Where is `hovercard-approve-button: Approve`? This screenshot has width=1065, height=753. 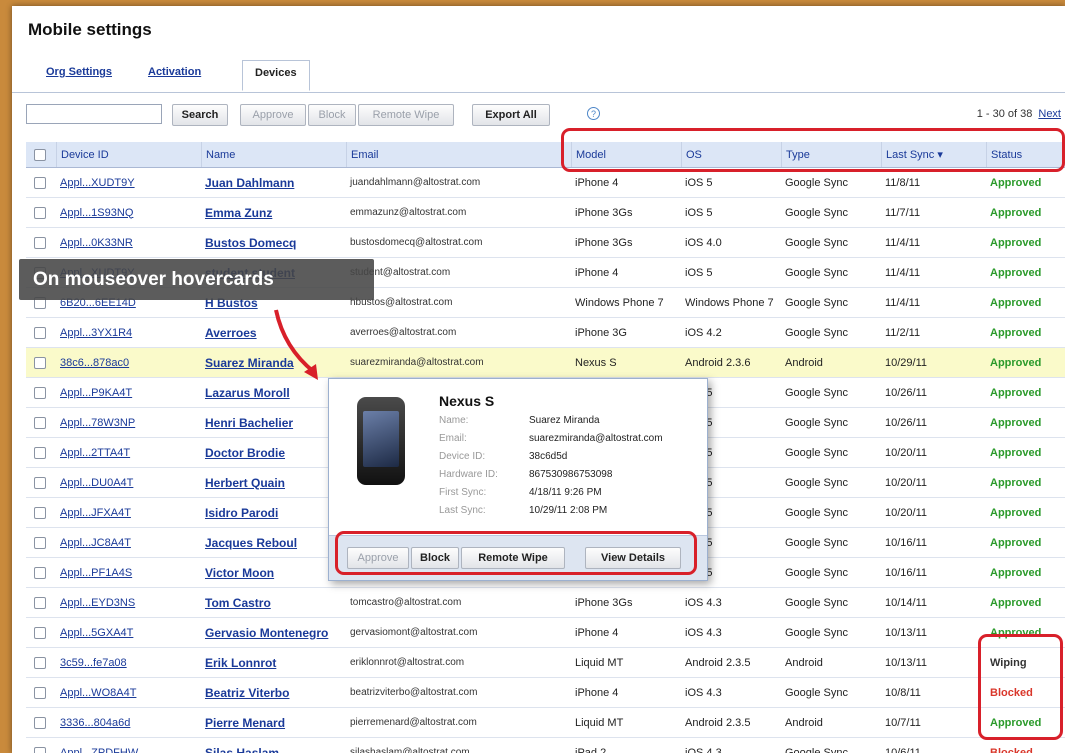 hovercard-approve-button: Approve is located at coordinates (378, 558).